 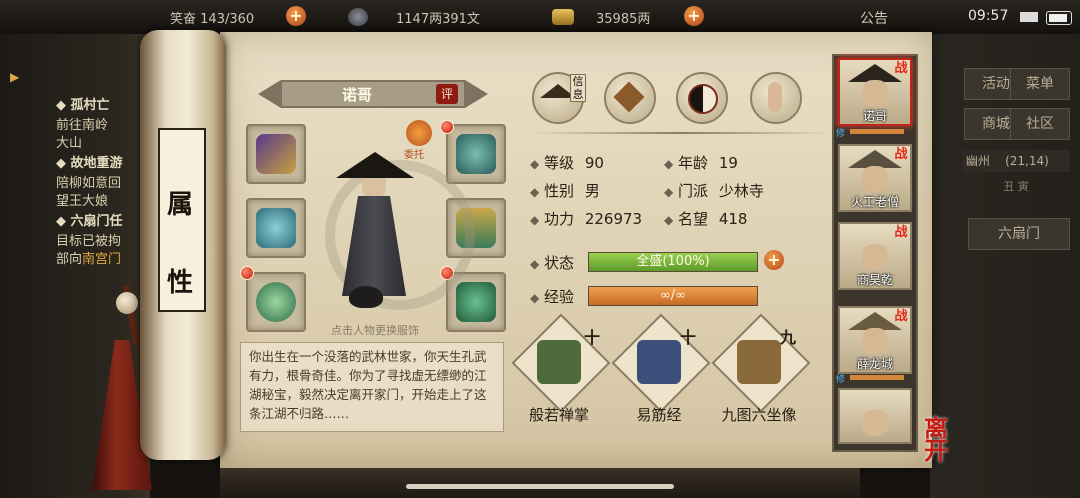 I want to click on amulet-icon, so click(x=476, y=154).